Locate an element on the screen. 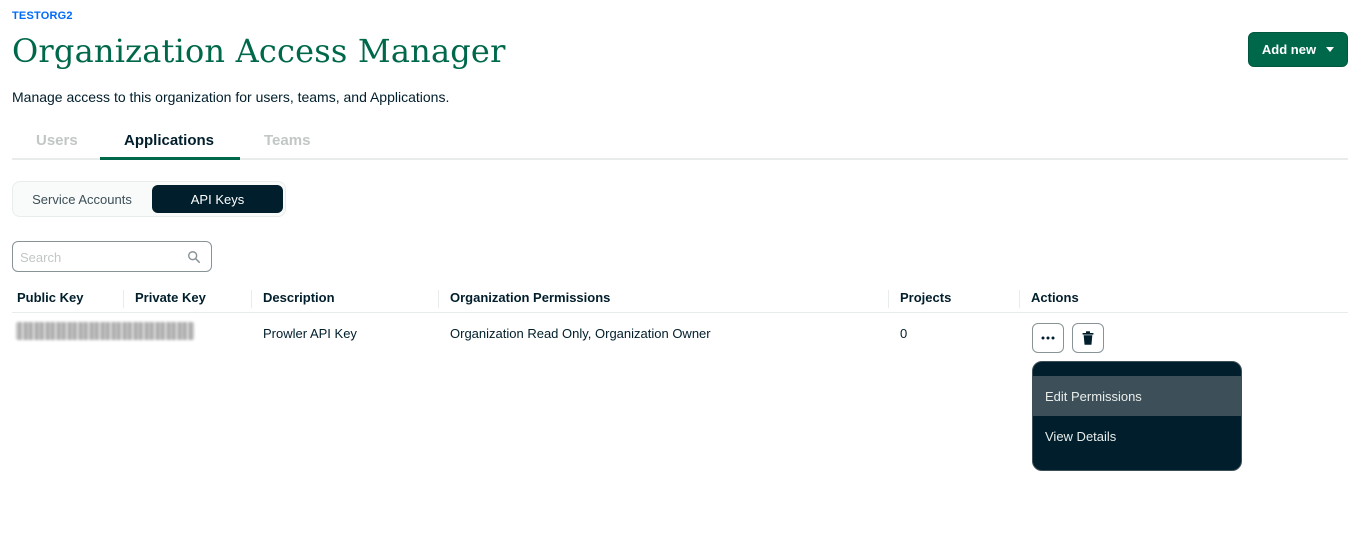 The height and width of the screenshot is (539, 1361). tab-bar: Users Applications Teams is located at coordinates (680, 142).